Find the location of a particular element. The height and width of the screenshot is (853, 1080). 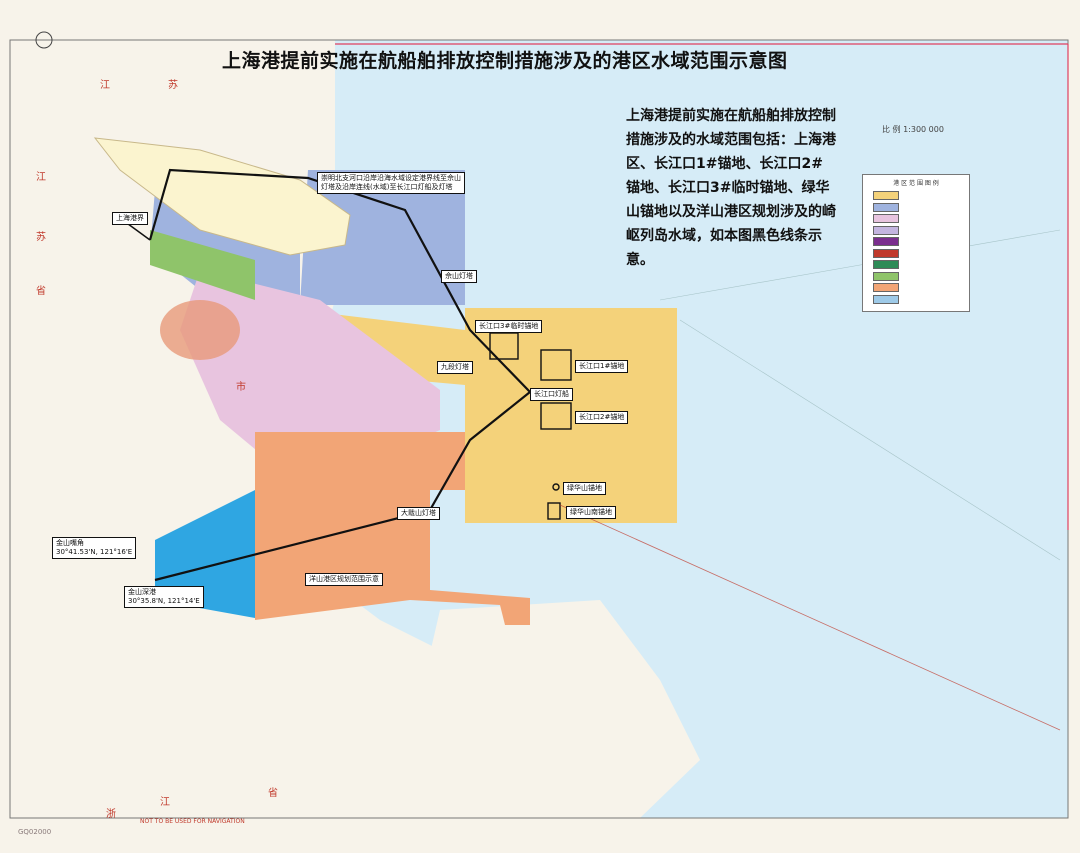

label-anchorage1: 长江口1#锚地 is located at coordinates (602, 366).